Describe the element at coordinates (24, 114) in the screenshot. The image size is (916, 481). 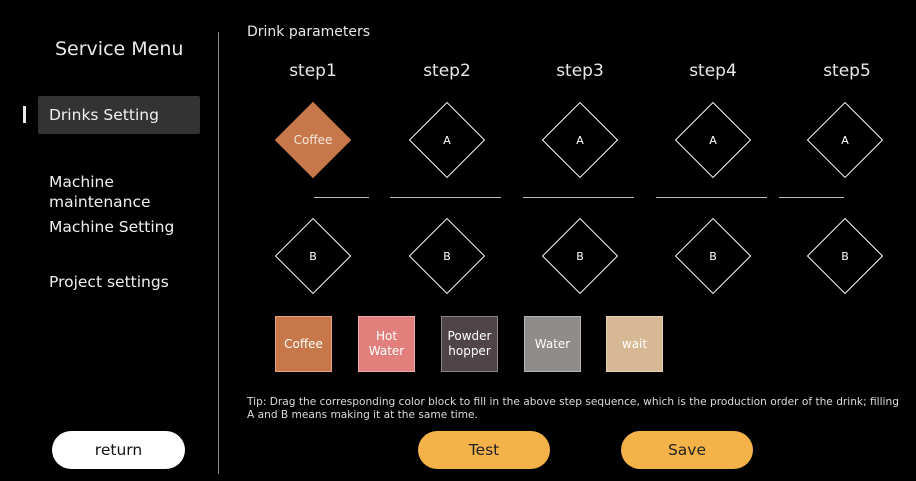
I see `active-indicator` at that location.